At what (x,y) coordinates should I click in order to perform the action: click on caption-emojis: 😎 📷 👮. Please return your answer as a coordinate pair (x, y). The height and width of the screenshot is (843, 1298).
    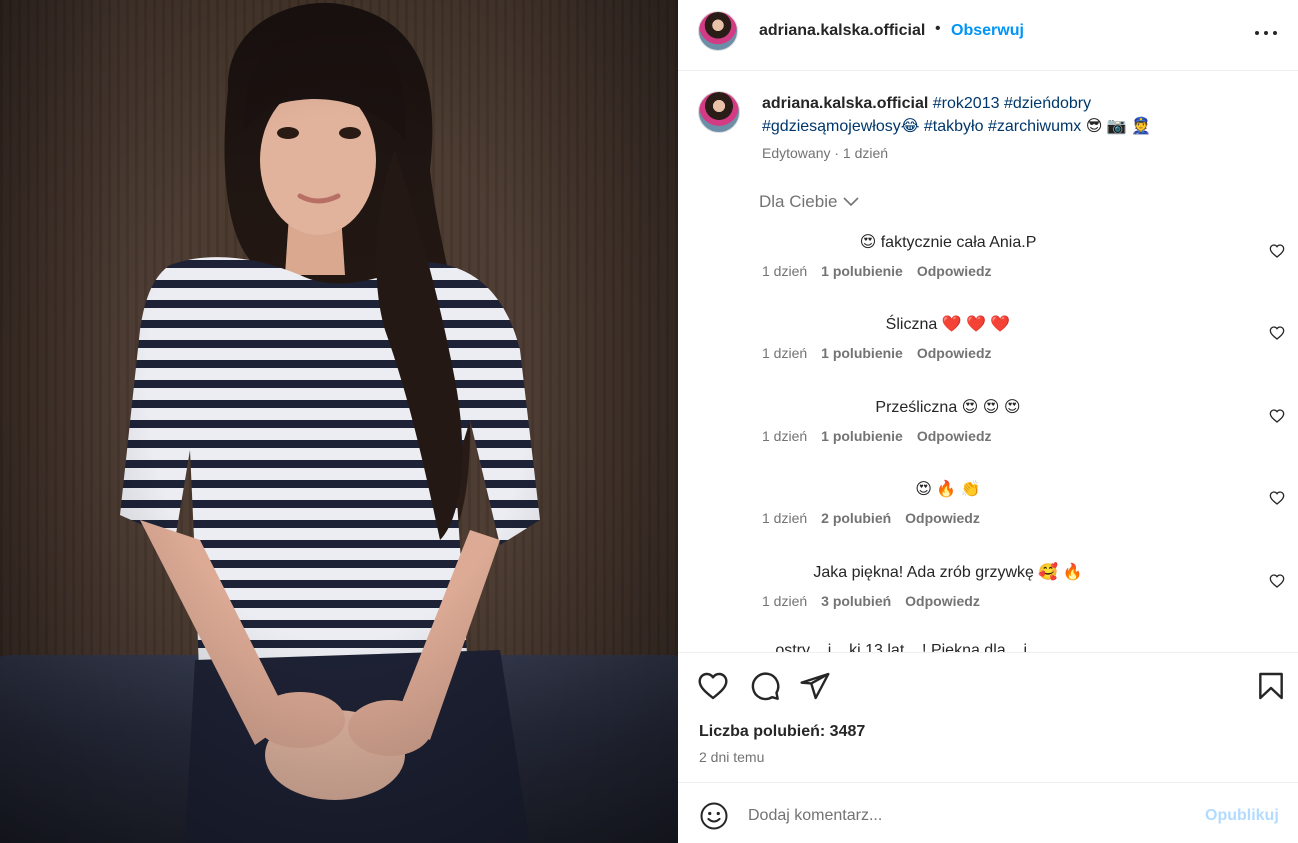
    Looking at the image, I should click on (1118, 126).